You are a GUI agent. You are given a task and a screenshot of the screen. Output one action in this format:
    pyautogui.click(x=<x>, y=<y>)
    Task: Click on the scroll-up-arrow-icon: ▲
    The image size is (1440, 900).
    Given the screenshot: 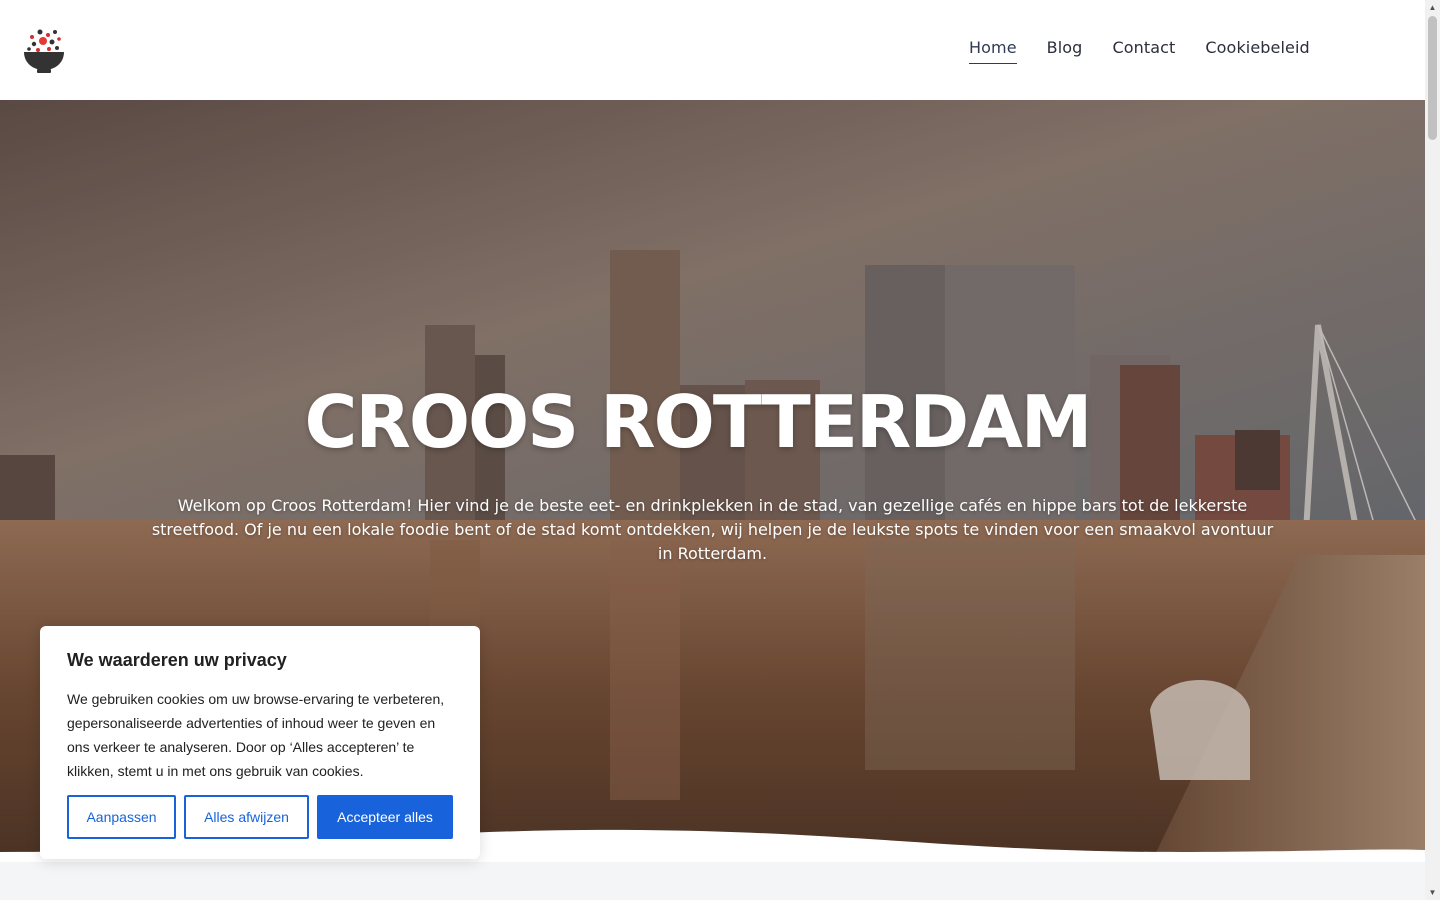 What is the action you would take?
    pyautogui.click(x=1432, y=7)
    